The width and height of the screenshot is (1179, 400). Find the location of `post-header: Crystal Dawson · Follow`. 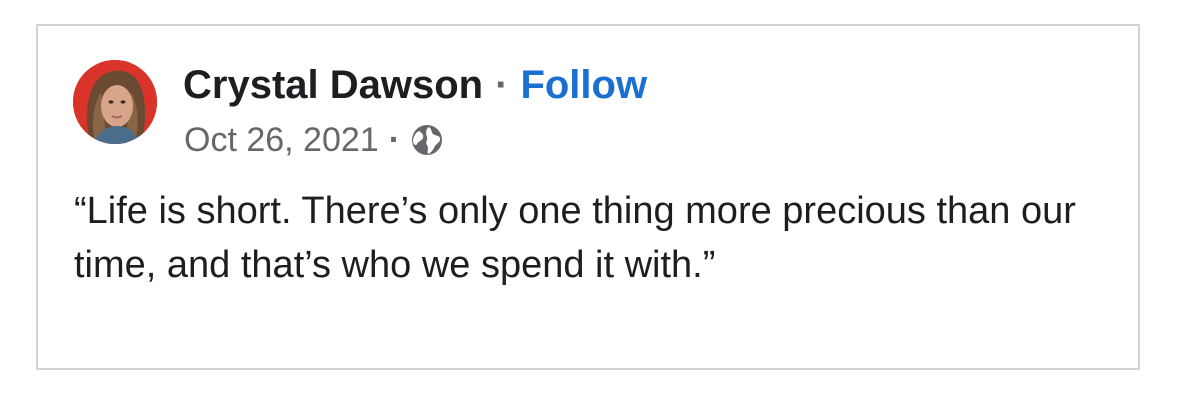

post-header: Crystal Dawson · Follow is located at coordinates (415, 85).